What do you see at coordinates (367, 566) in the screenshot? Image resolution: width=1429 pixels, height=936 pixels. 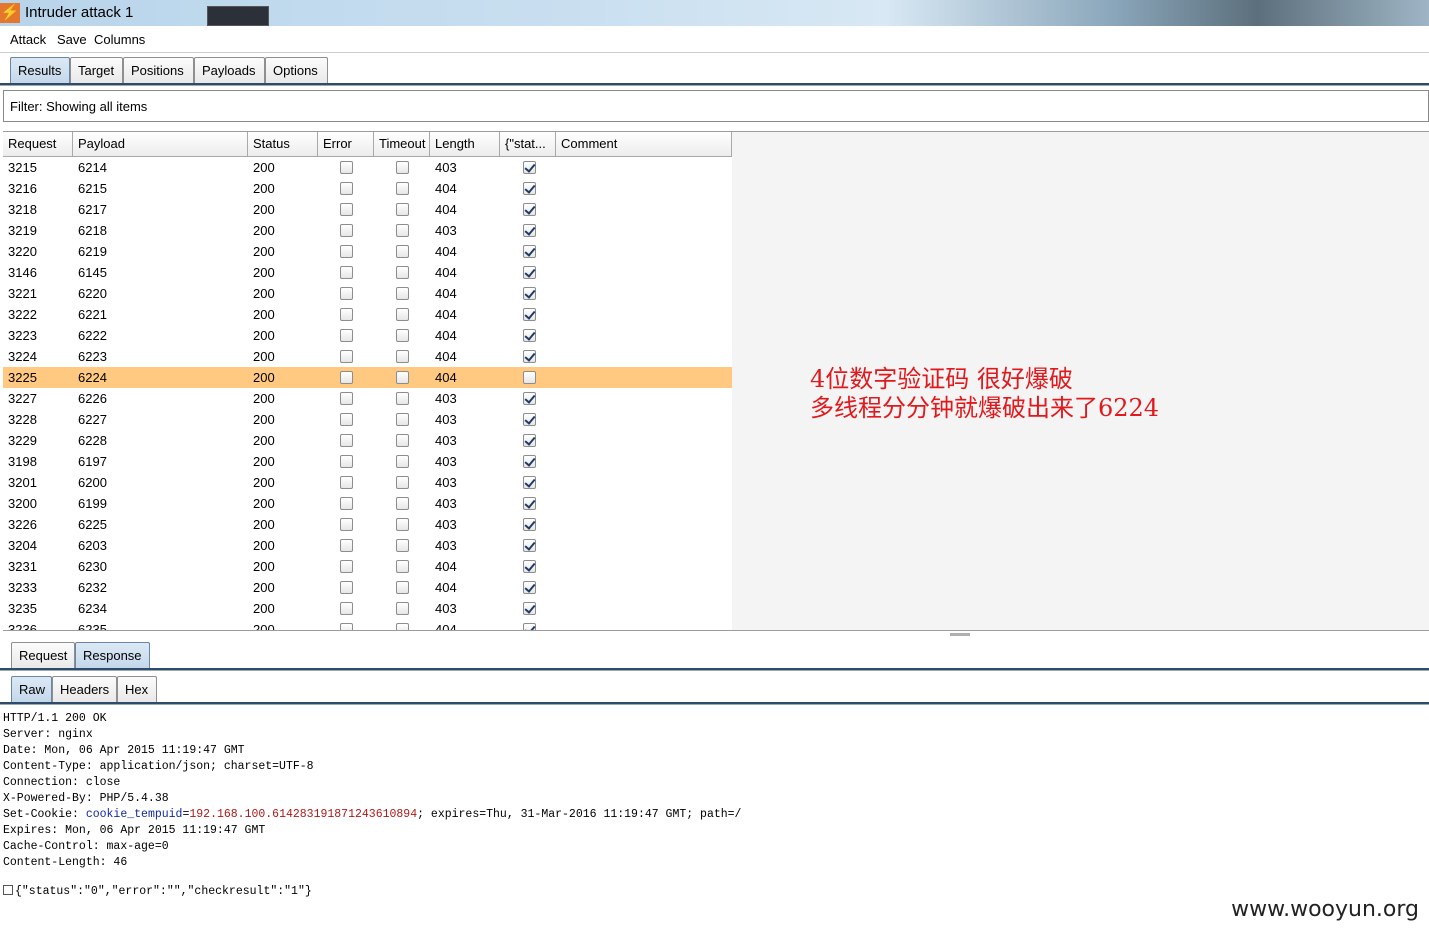 I see `table-row: 3231 6230 200 404` at bounding box center [367, 566].